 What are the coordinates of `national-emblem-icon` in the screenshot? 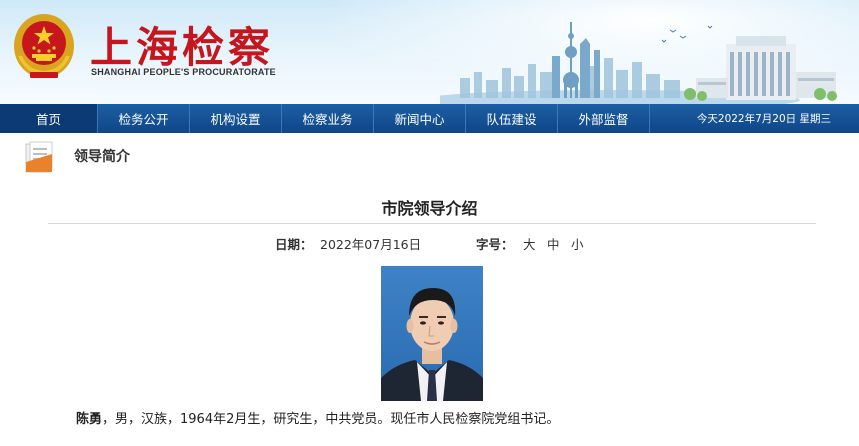 It's located at (44, 46).